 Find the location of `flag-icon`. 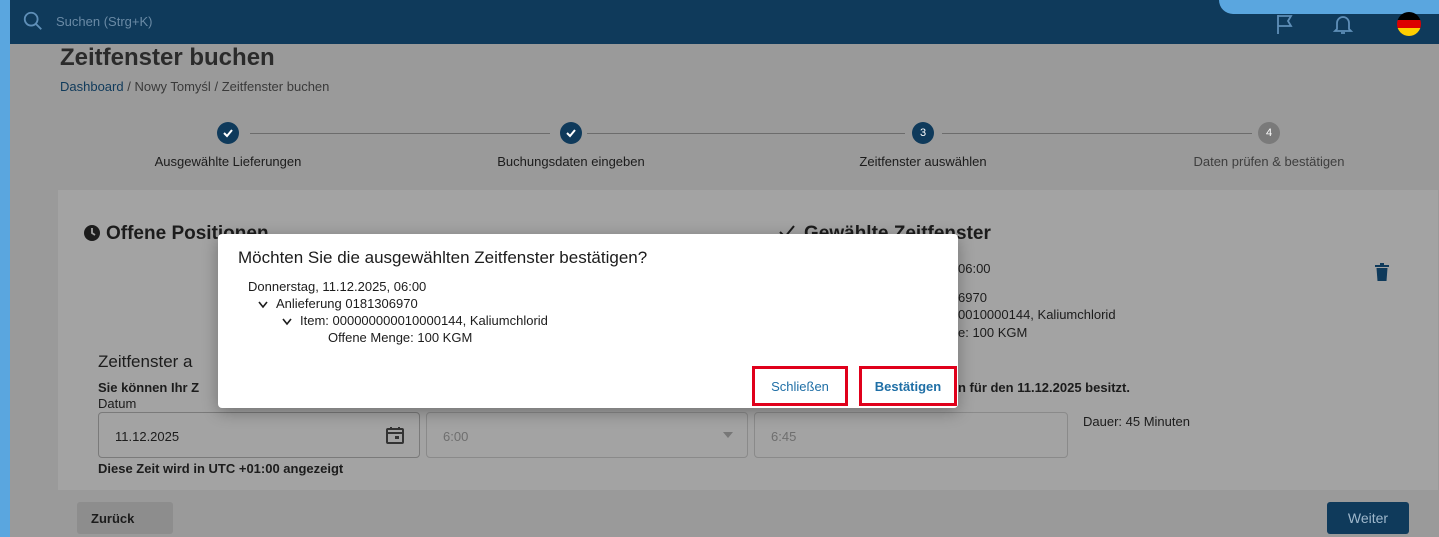

flag-icon is located at coordinates (1285, 24).